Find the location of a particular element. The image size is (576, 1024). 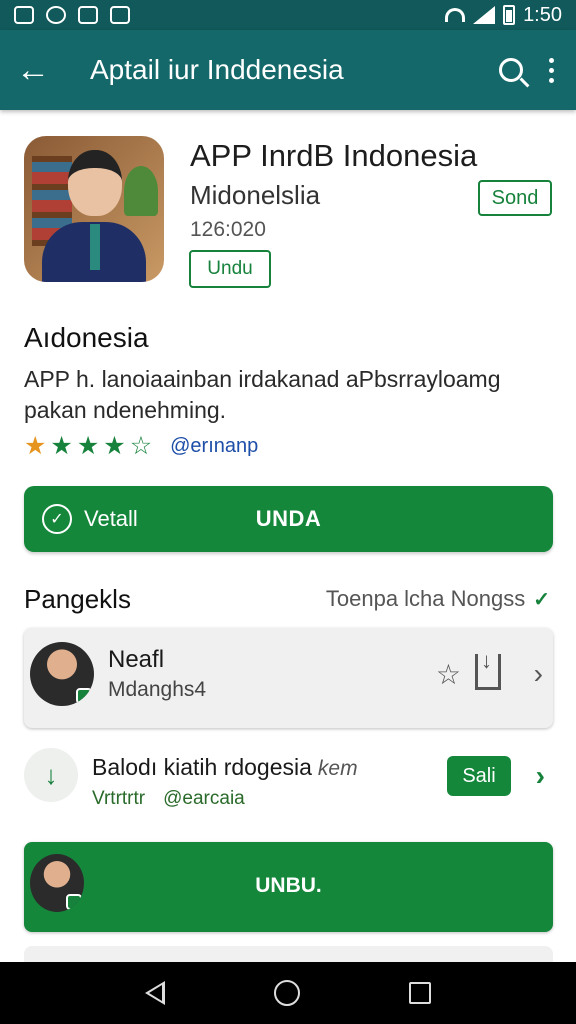

download-icon: ↓ is located at coordinates (51, 775).